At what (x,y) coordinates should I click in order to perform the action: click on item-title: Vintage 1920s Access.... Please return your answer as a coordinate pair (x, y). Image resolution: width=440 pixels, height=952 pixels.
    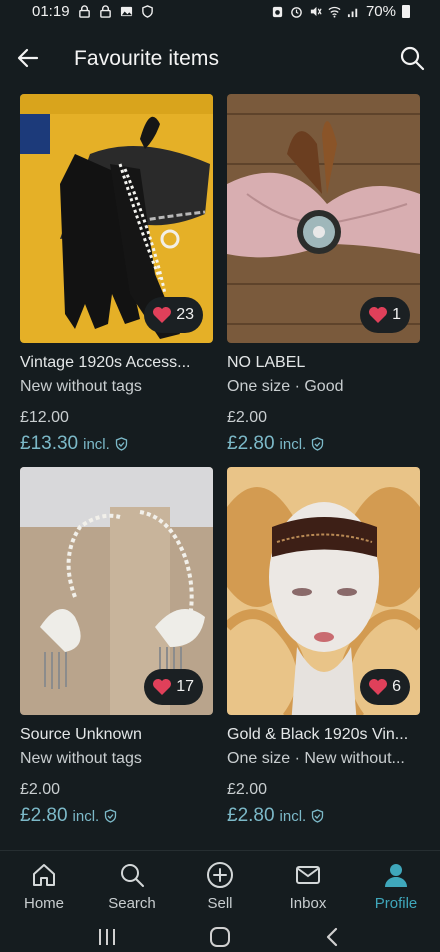
    Looking at the image, I should click on (105, 362).